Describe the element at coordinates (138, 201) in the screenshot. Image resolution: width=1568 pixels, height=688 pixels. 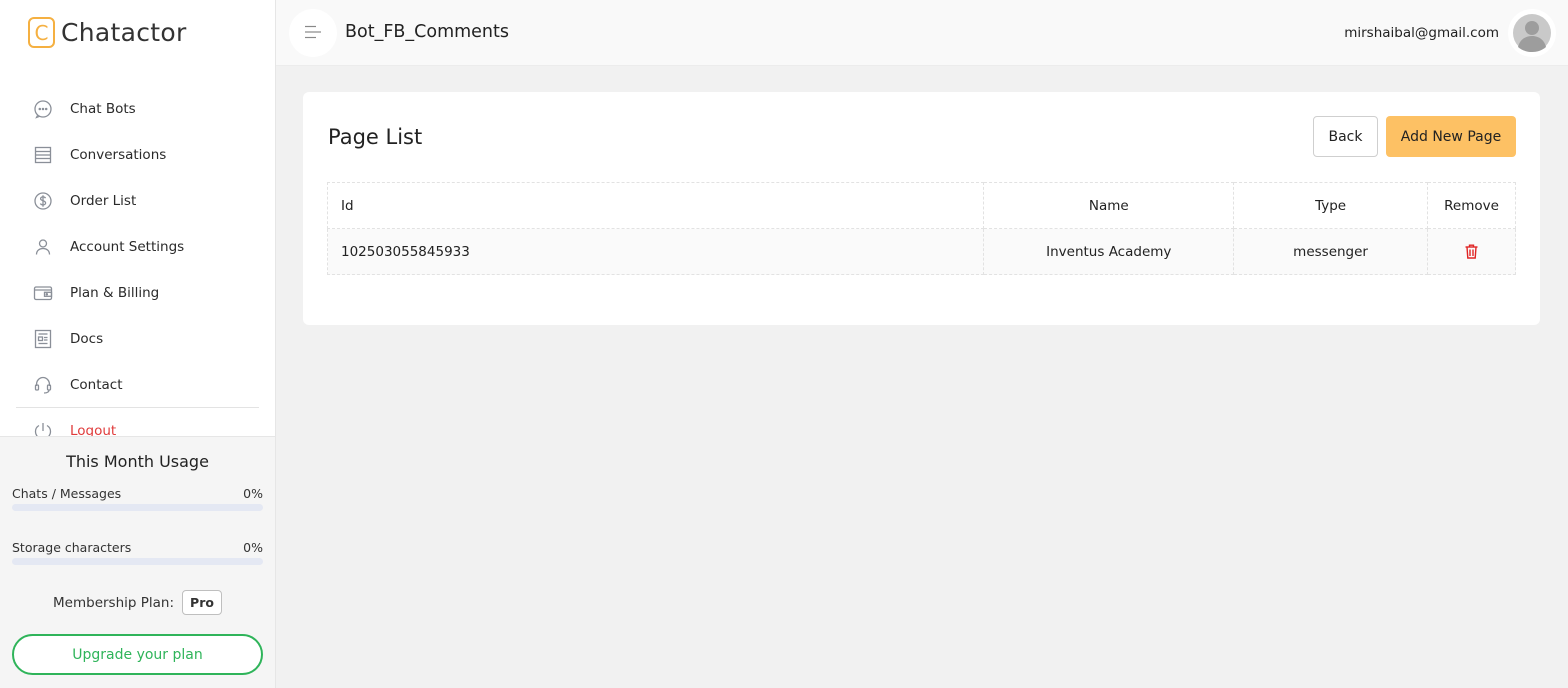
I see `sidebar-item-order-list: Order List` at that location.